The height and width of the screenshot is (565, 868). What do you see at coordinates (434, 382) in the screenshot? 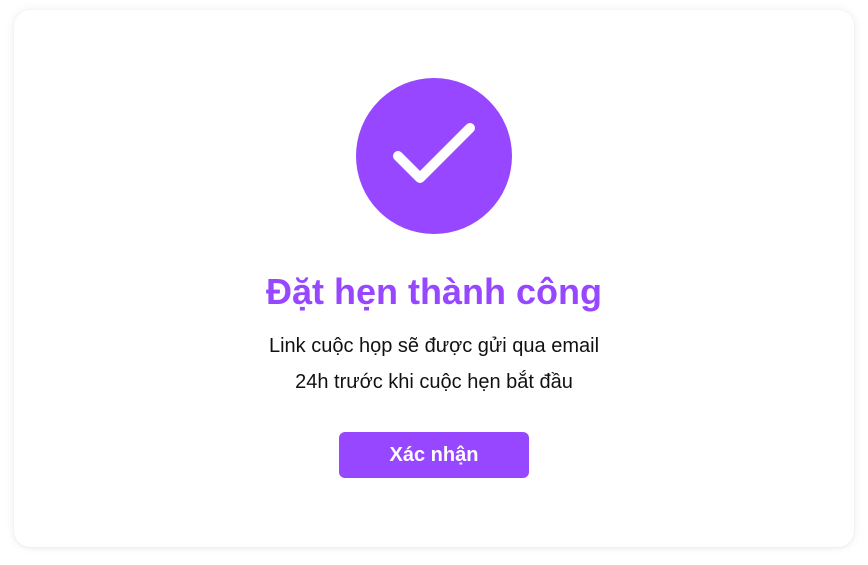
I see `dialog-message-line-2: 24h trước khi cuộc hẹn bắt đầu` at bounding box center [434, 382].